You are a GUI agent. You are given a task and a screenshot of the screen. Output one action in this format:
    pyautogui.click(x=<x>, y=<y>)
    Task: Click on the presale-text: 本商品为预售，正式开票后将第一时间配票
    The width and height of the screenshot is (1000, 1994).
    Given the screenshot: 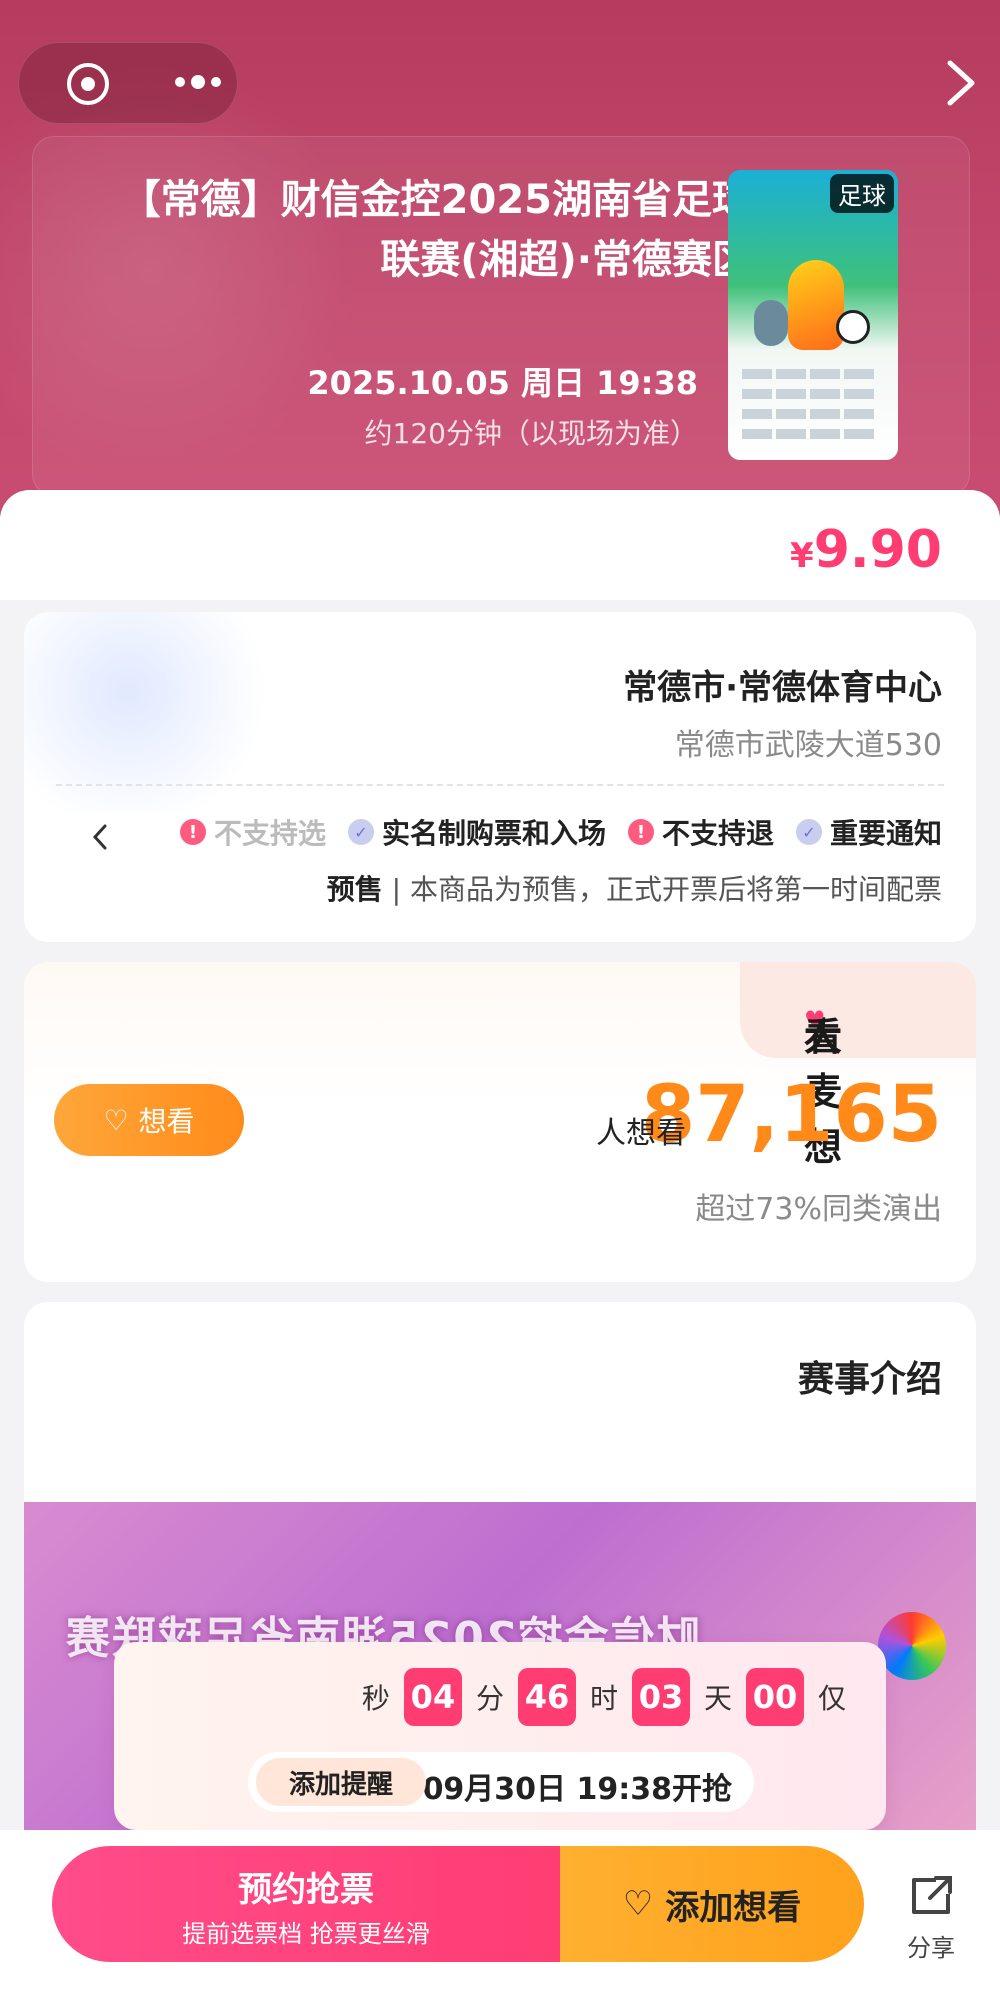 What is the action you would take?
    pyautogui.click(x=675, y=889)
    